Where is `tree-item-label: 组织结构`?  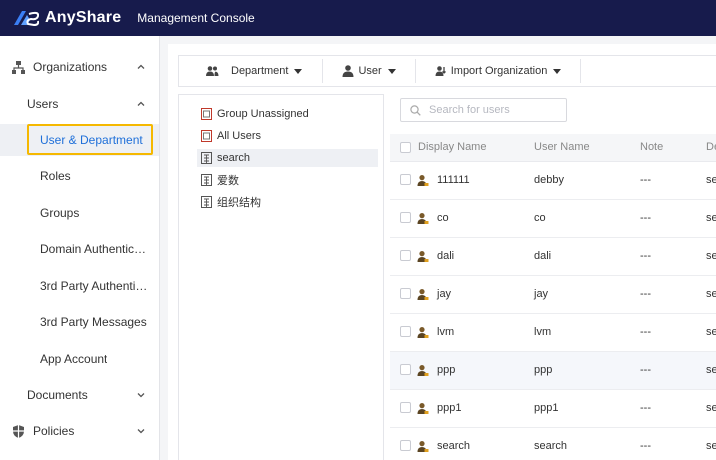 tree-item-label: 组织结构 is located at coordinates (239, 203).